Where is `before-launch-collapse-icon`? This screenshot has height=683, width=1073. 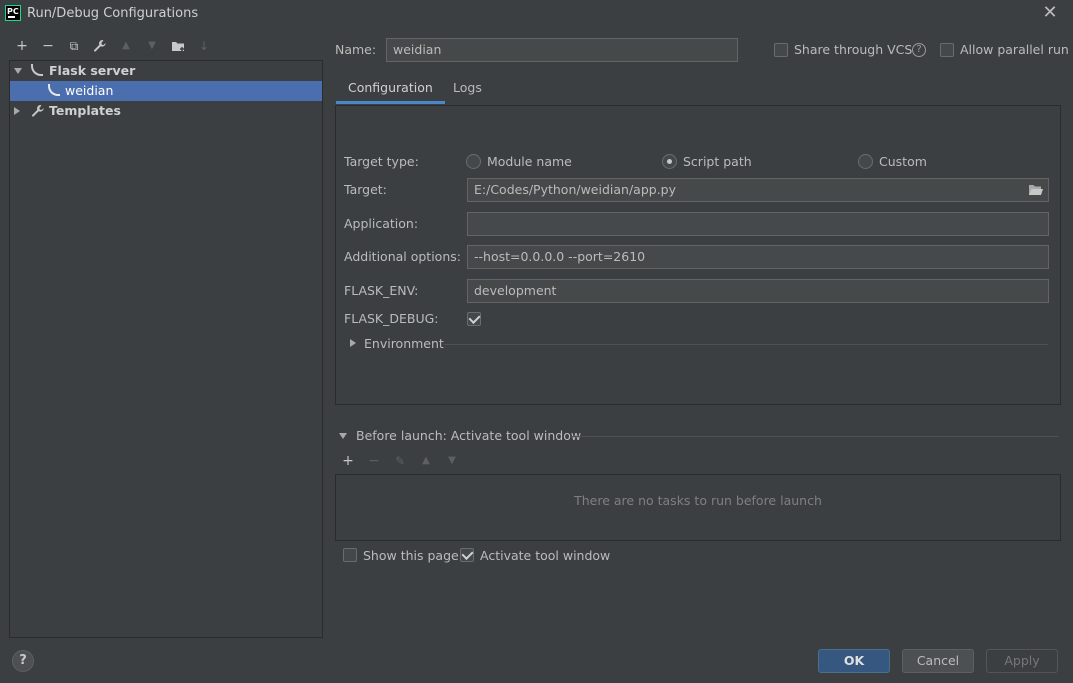
before-launch-collapse-icon is located at coordinates (343, 436).